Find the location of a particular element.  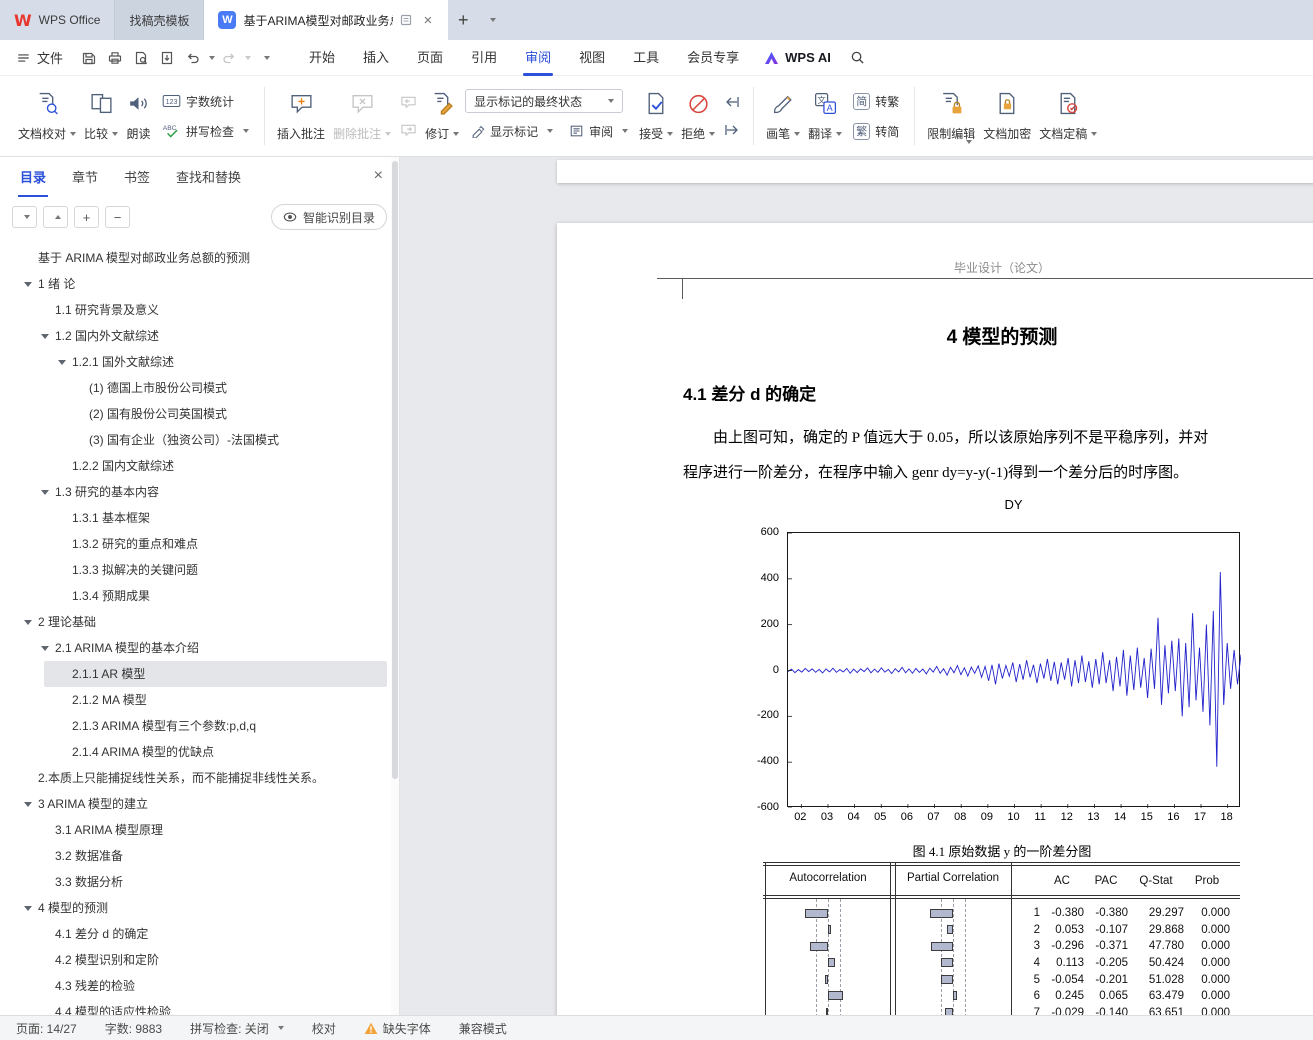

spell-check-button: ABC 拼写检查 is located at coordinates (205, 131).